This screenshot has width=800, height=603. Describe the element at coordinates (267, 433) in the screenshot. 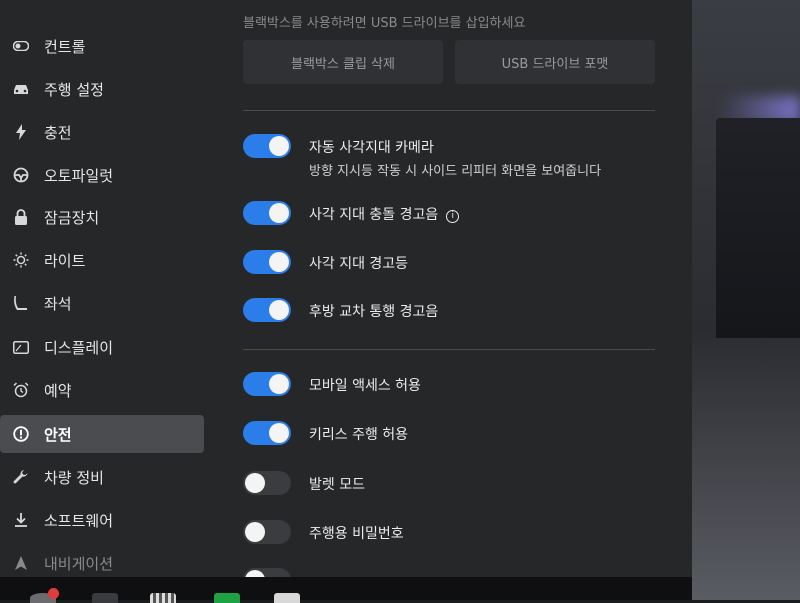

I see `keyless-driving-toggle` at that location.